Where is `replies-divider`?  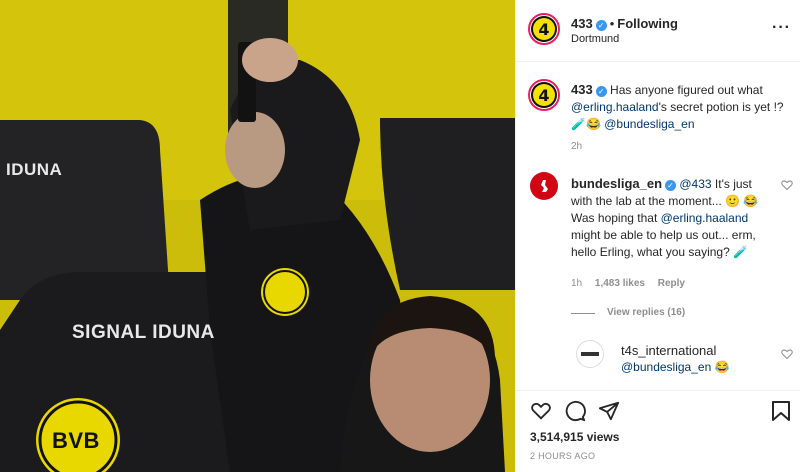 replies-divider is located at coordinates (583, 313).